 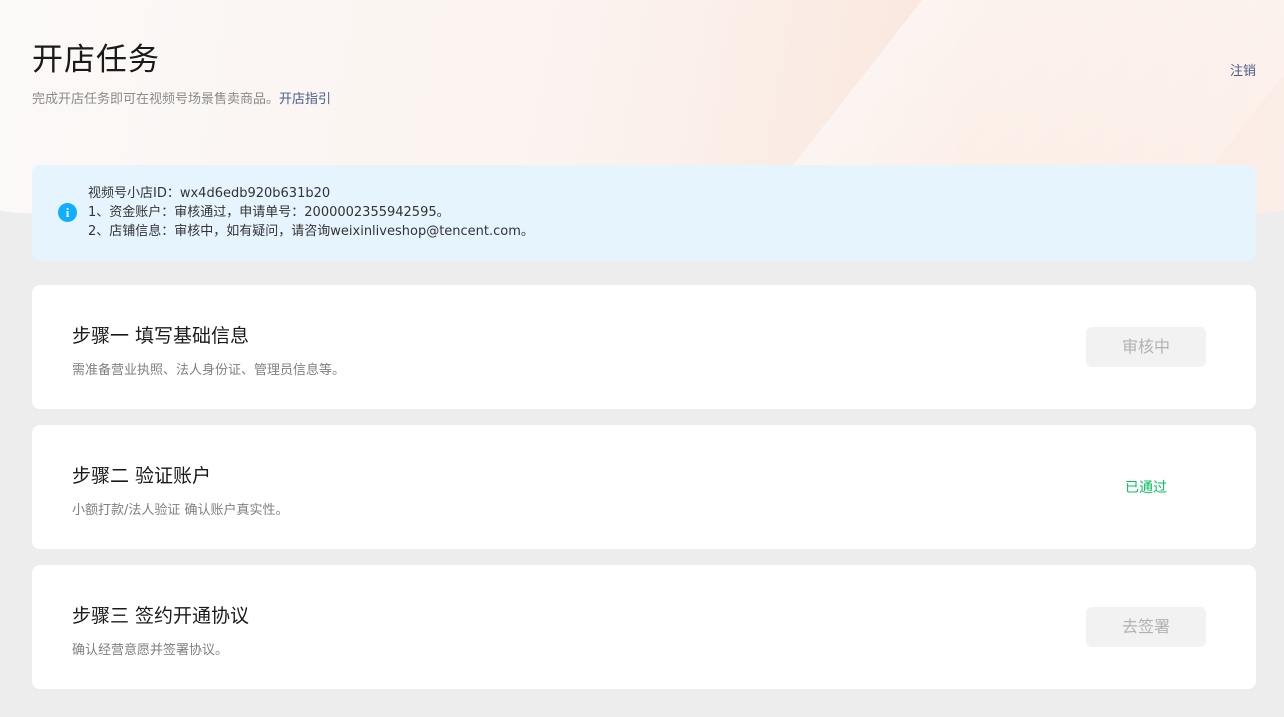 I want to click on step-title: 步骤三 签约开通协议, so click(x=161, y=616).